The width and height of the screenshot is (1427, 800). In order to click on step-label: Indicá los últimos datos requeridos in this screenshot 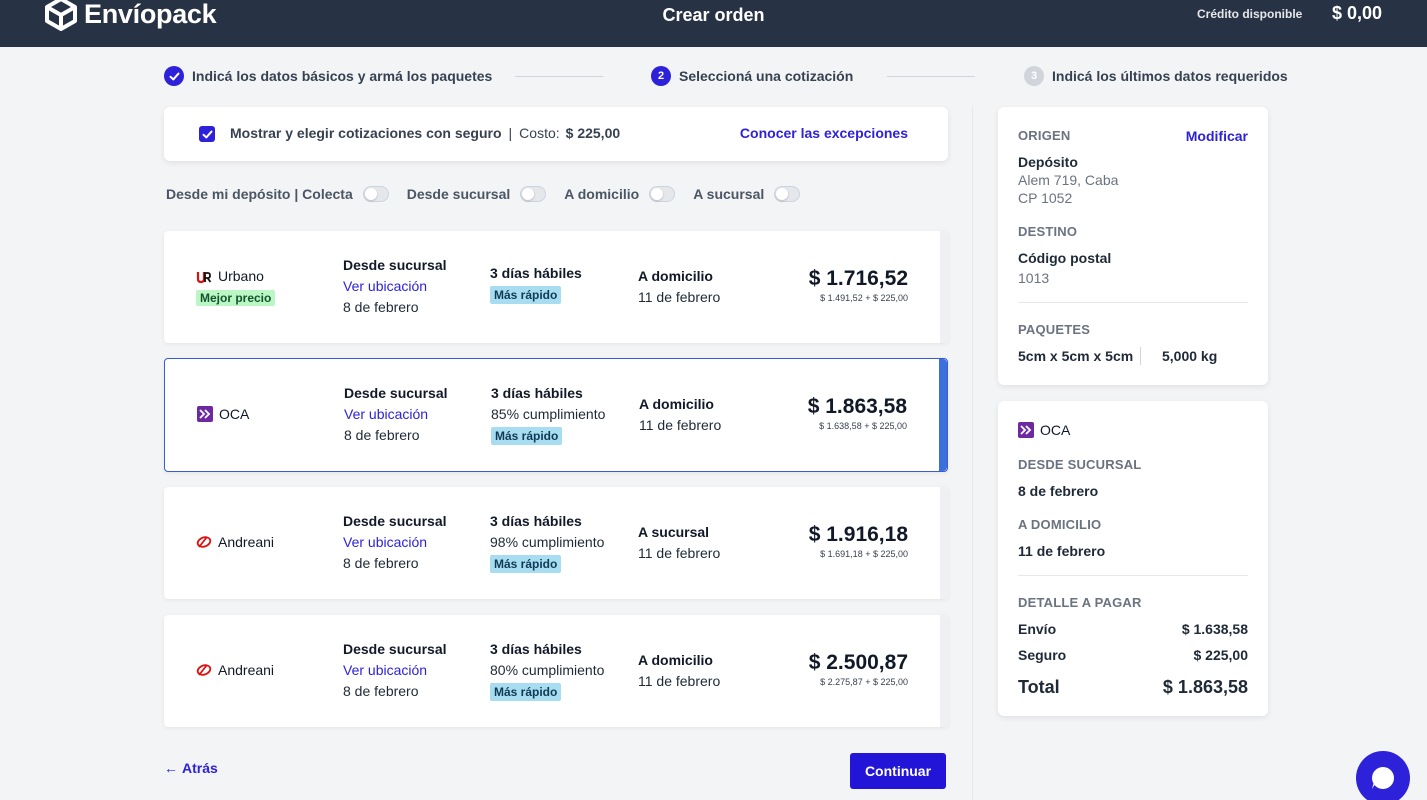, I will do `click(1170, 76)`.